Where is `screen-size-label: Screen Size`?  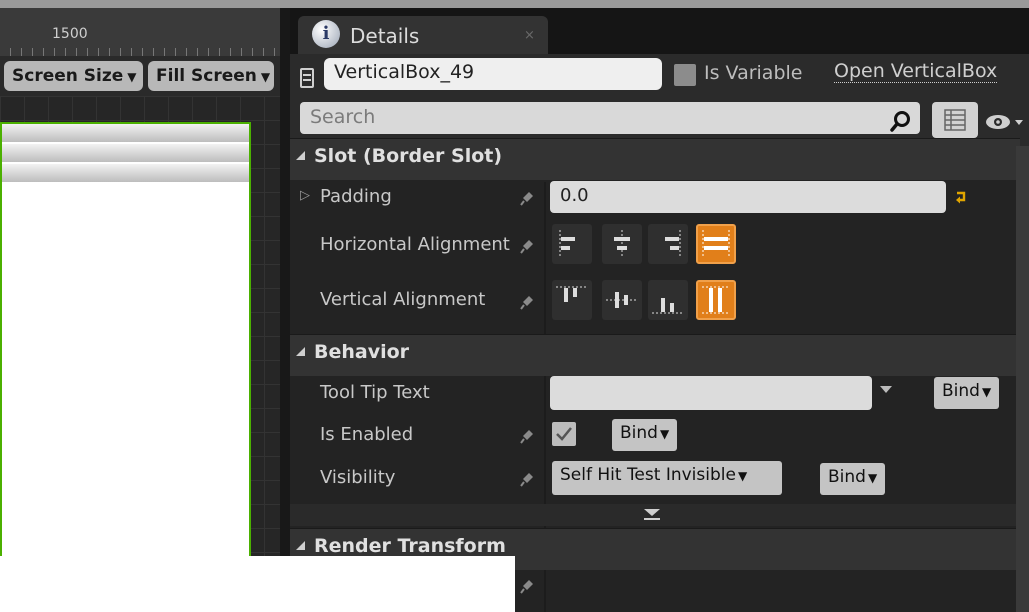
screen-size-label: Screen Size is located at coordinates (68, 76).